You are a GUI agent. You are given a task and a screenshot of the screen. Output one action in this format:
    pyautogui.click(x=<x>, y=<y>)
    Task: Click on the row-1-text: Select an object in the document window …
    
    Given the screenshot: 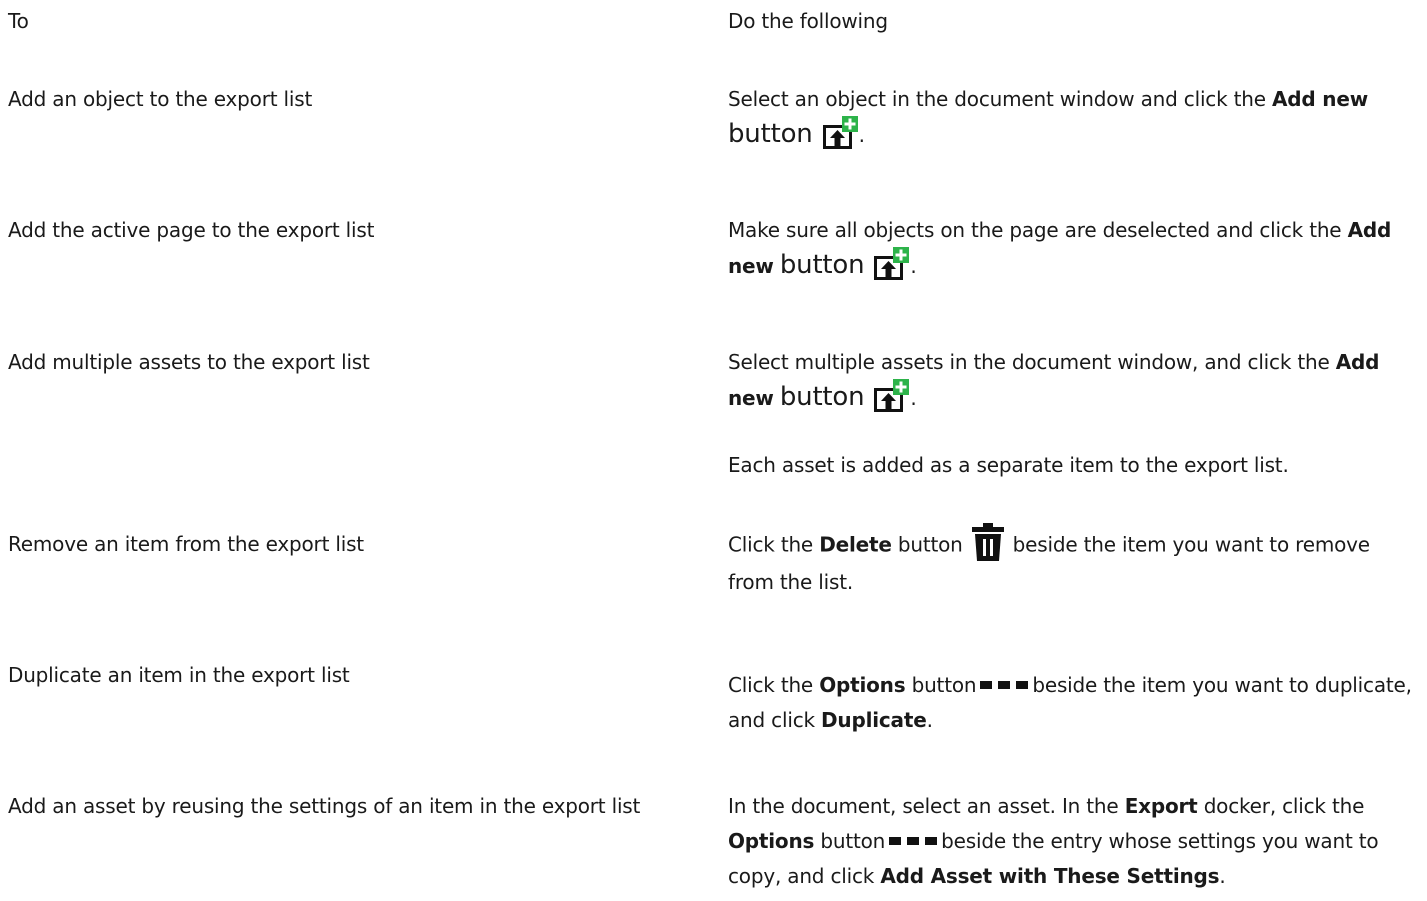 What is the action you would take?
    pyautogui.click(x=1000, y=99)
    